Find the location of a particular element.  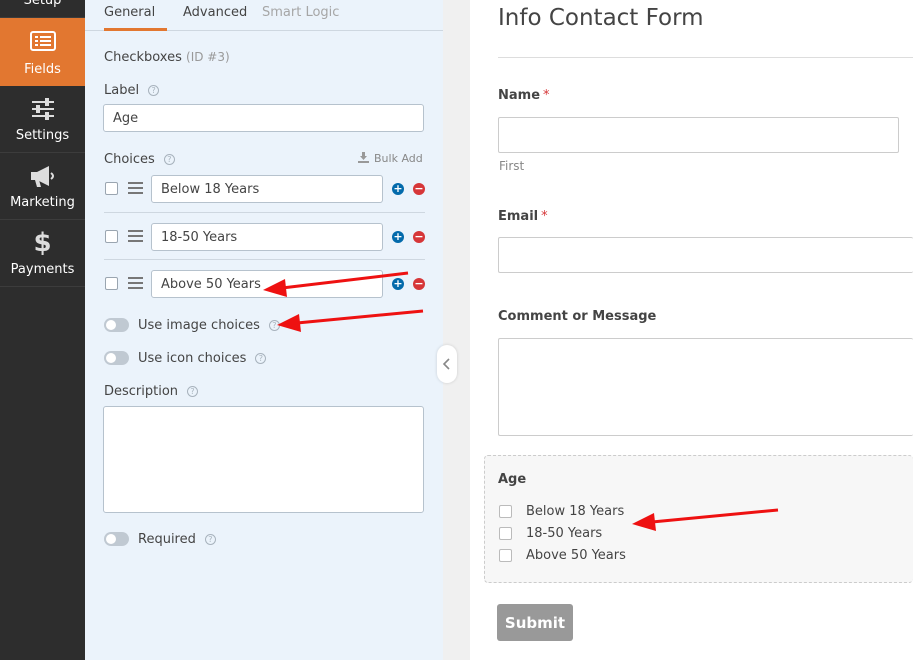

required-toggle is located at coordinates (116, 539).